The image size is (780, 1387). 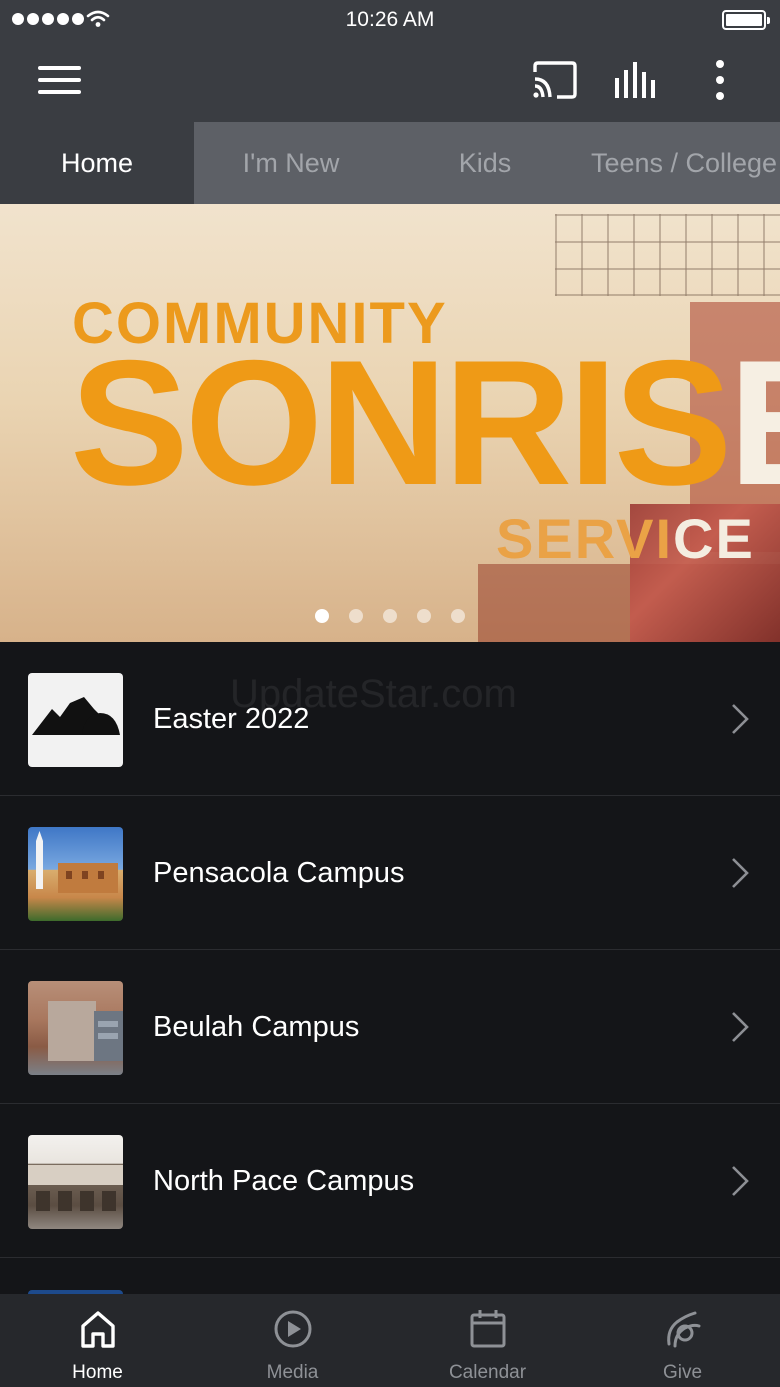 What do you see at coordinates (677, 163) in the screenshot?
I see `tab-teens-college: Teens / College` at bounding box center [677, 163].